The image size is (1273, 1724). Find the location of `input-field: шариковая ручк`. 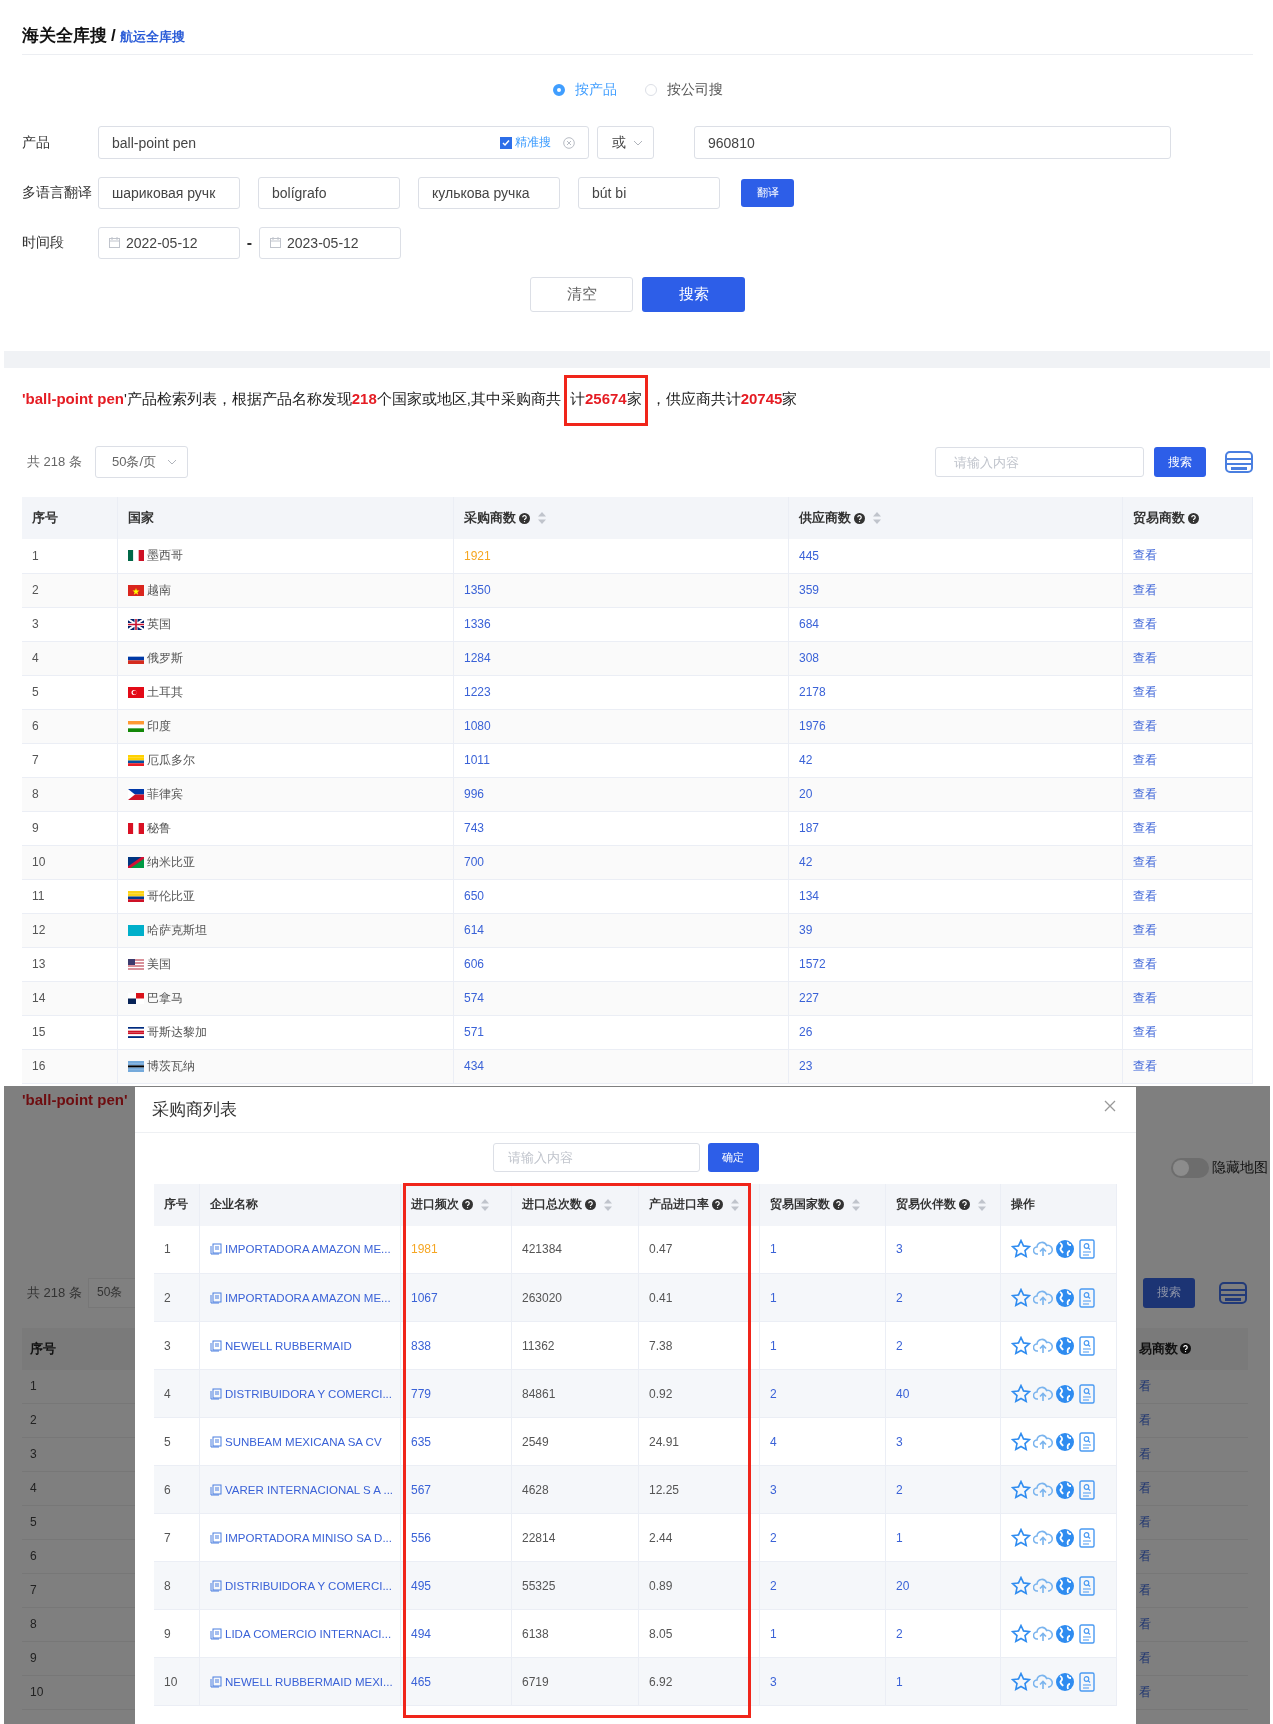

input-field: шариковая ручк is located at coordinates (169, 192).